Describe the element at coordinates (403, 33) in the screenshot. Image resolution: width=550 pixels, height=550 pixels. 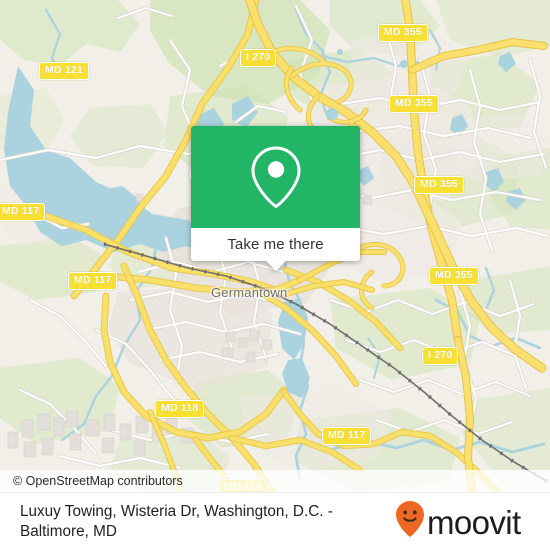
I see `shield-md-355-n: MD 355` at that location.